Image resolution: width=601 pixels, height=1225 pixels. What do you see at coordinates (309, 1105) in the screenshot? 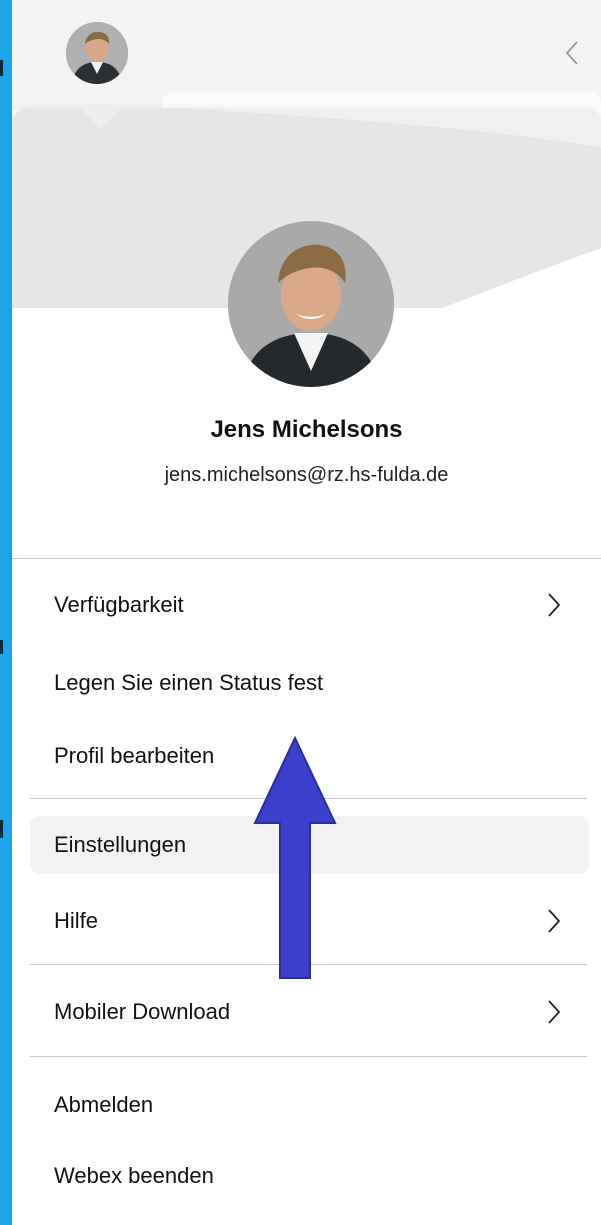
I see `menu-item-sign-out: Abmelden` at bounding box center [309, 1105].